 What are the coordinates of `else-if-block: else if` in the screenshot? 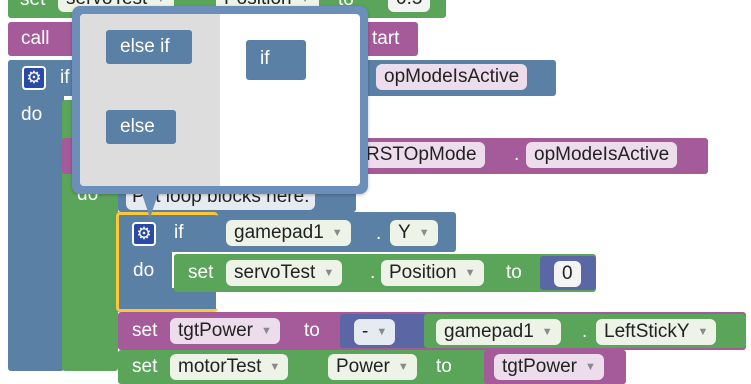 It's located at (149, 47).